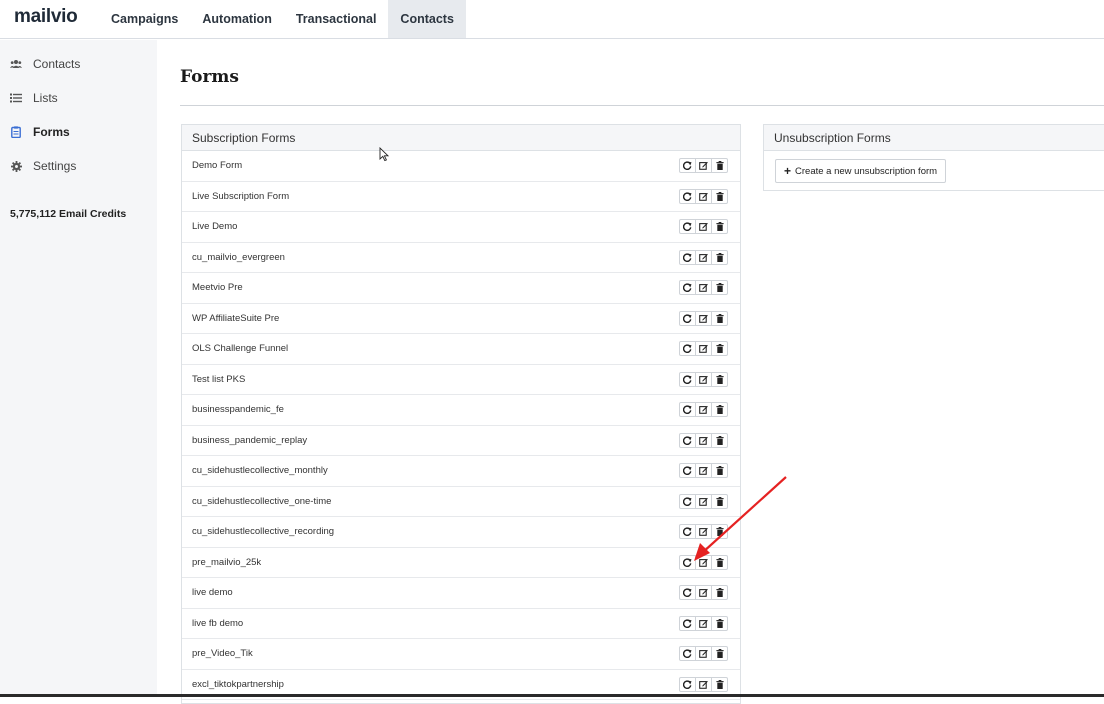 The image size is (1104, 704). What do you see at coordinates (240, 348) in the screenshot?
I see `form-name: OLS Challenge Funnel` at bounding box center [240, 348].